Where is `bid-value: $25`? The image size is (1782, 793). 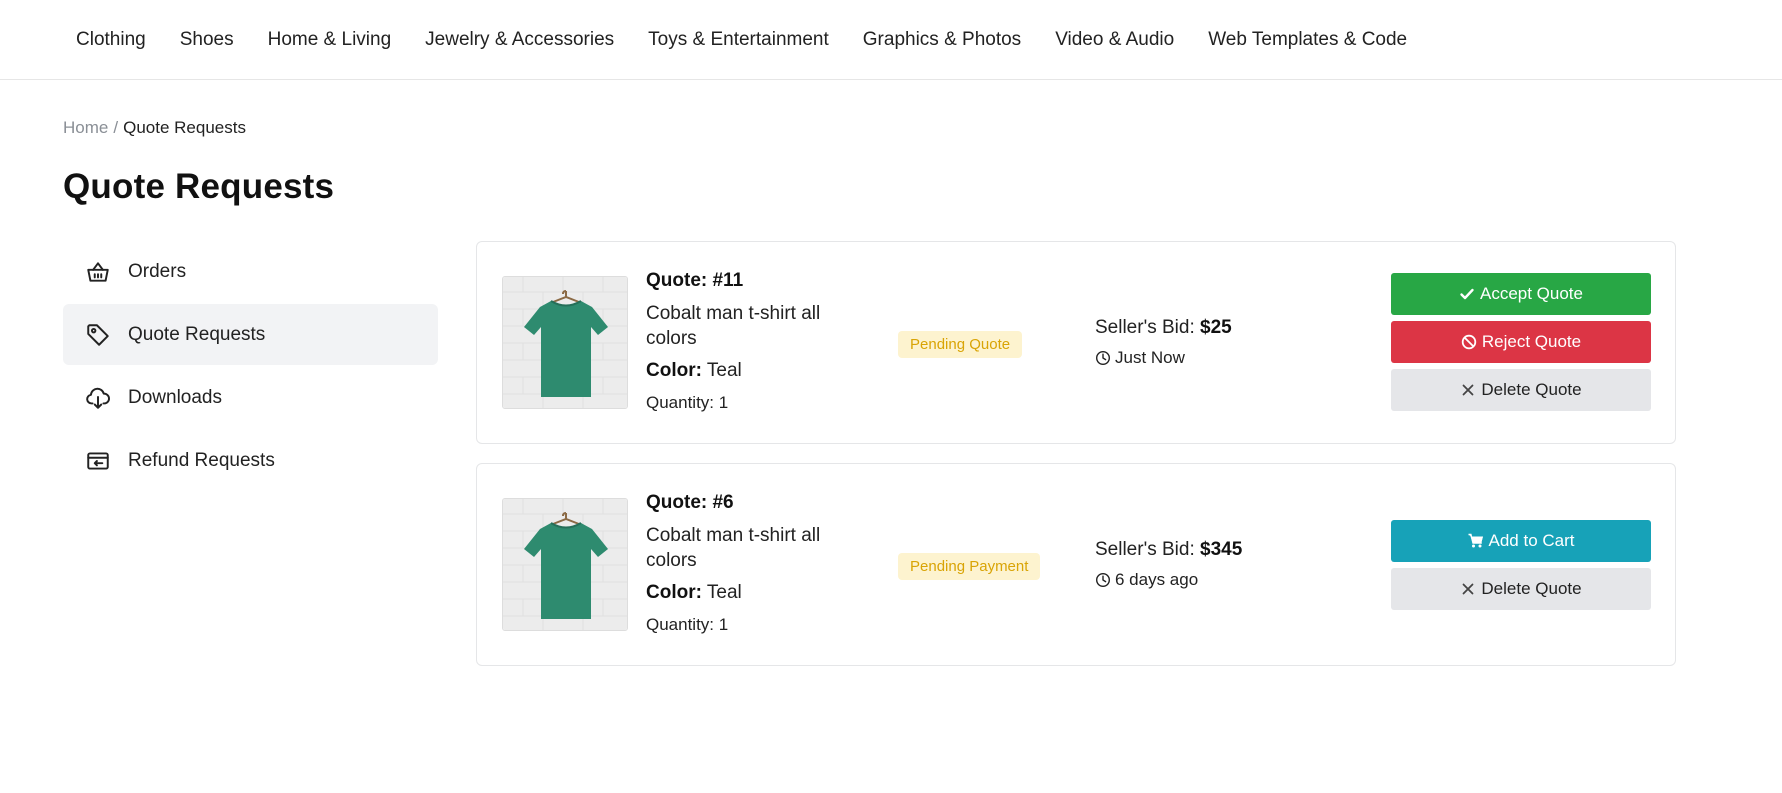 bid-value: $25 is located at coordinates (1216, 327).